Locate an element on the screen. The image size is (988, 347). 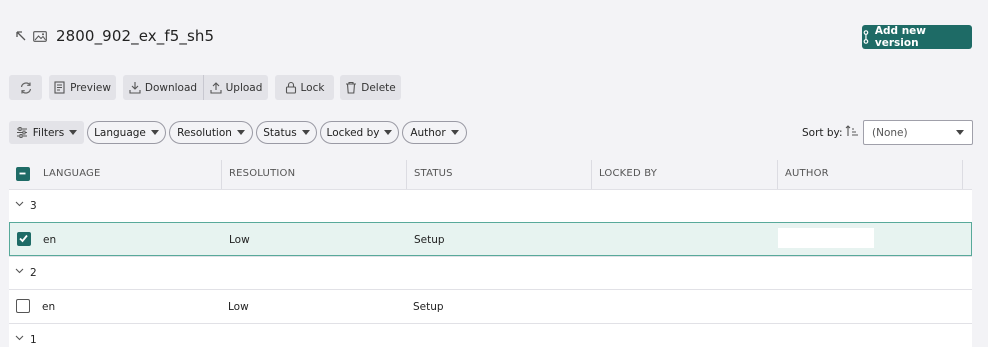
group-row-3: 3 is located at coordinates (490, 205).